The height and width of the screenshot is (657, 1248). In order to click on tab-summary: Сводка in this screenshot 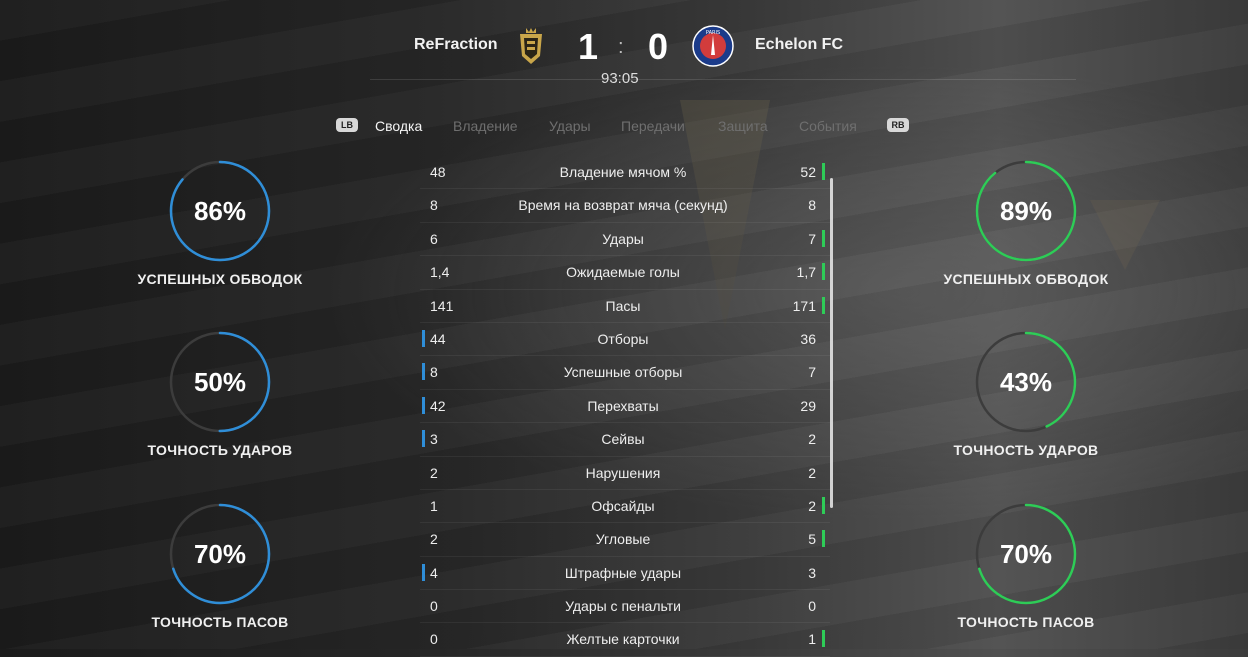, I will do `click(398, 126)`.